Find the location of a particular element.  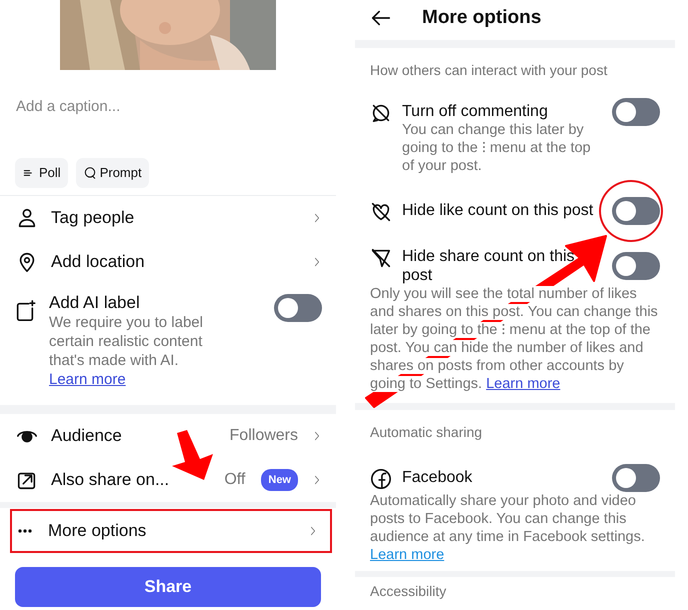

speech-bubble-icon is located at coordinates (89, 173).